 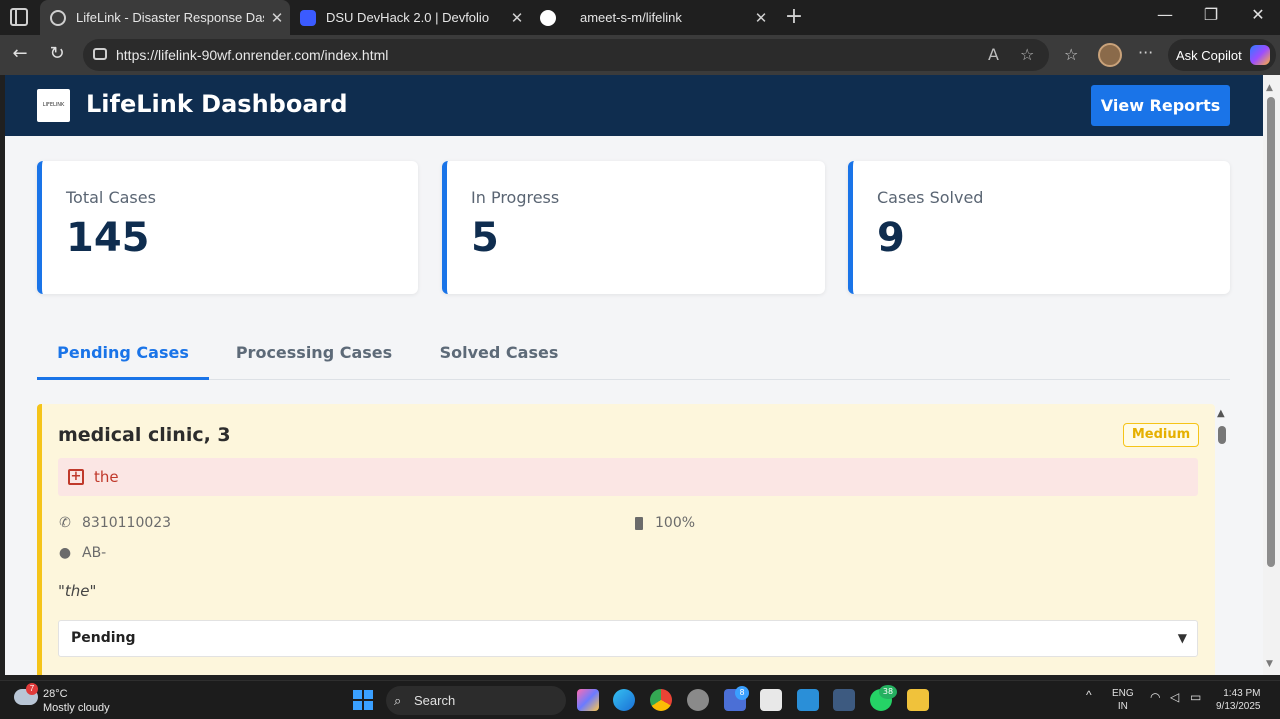 What do you see at coordinates (1039, 227) in the screenshot?
I see `stat-card-solved: Cases Solved 9` at bounding box center [1039, 227].